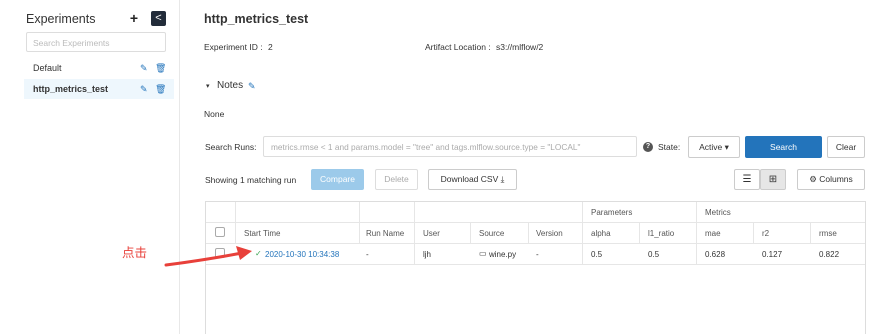 The width and height of the screenshot is (894, 334). I want to click on column-header-version: Version, so click(549, 233).